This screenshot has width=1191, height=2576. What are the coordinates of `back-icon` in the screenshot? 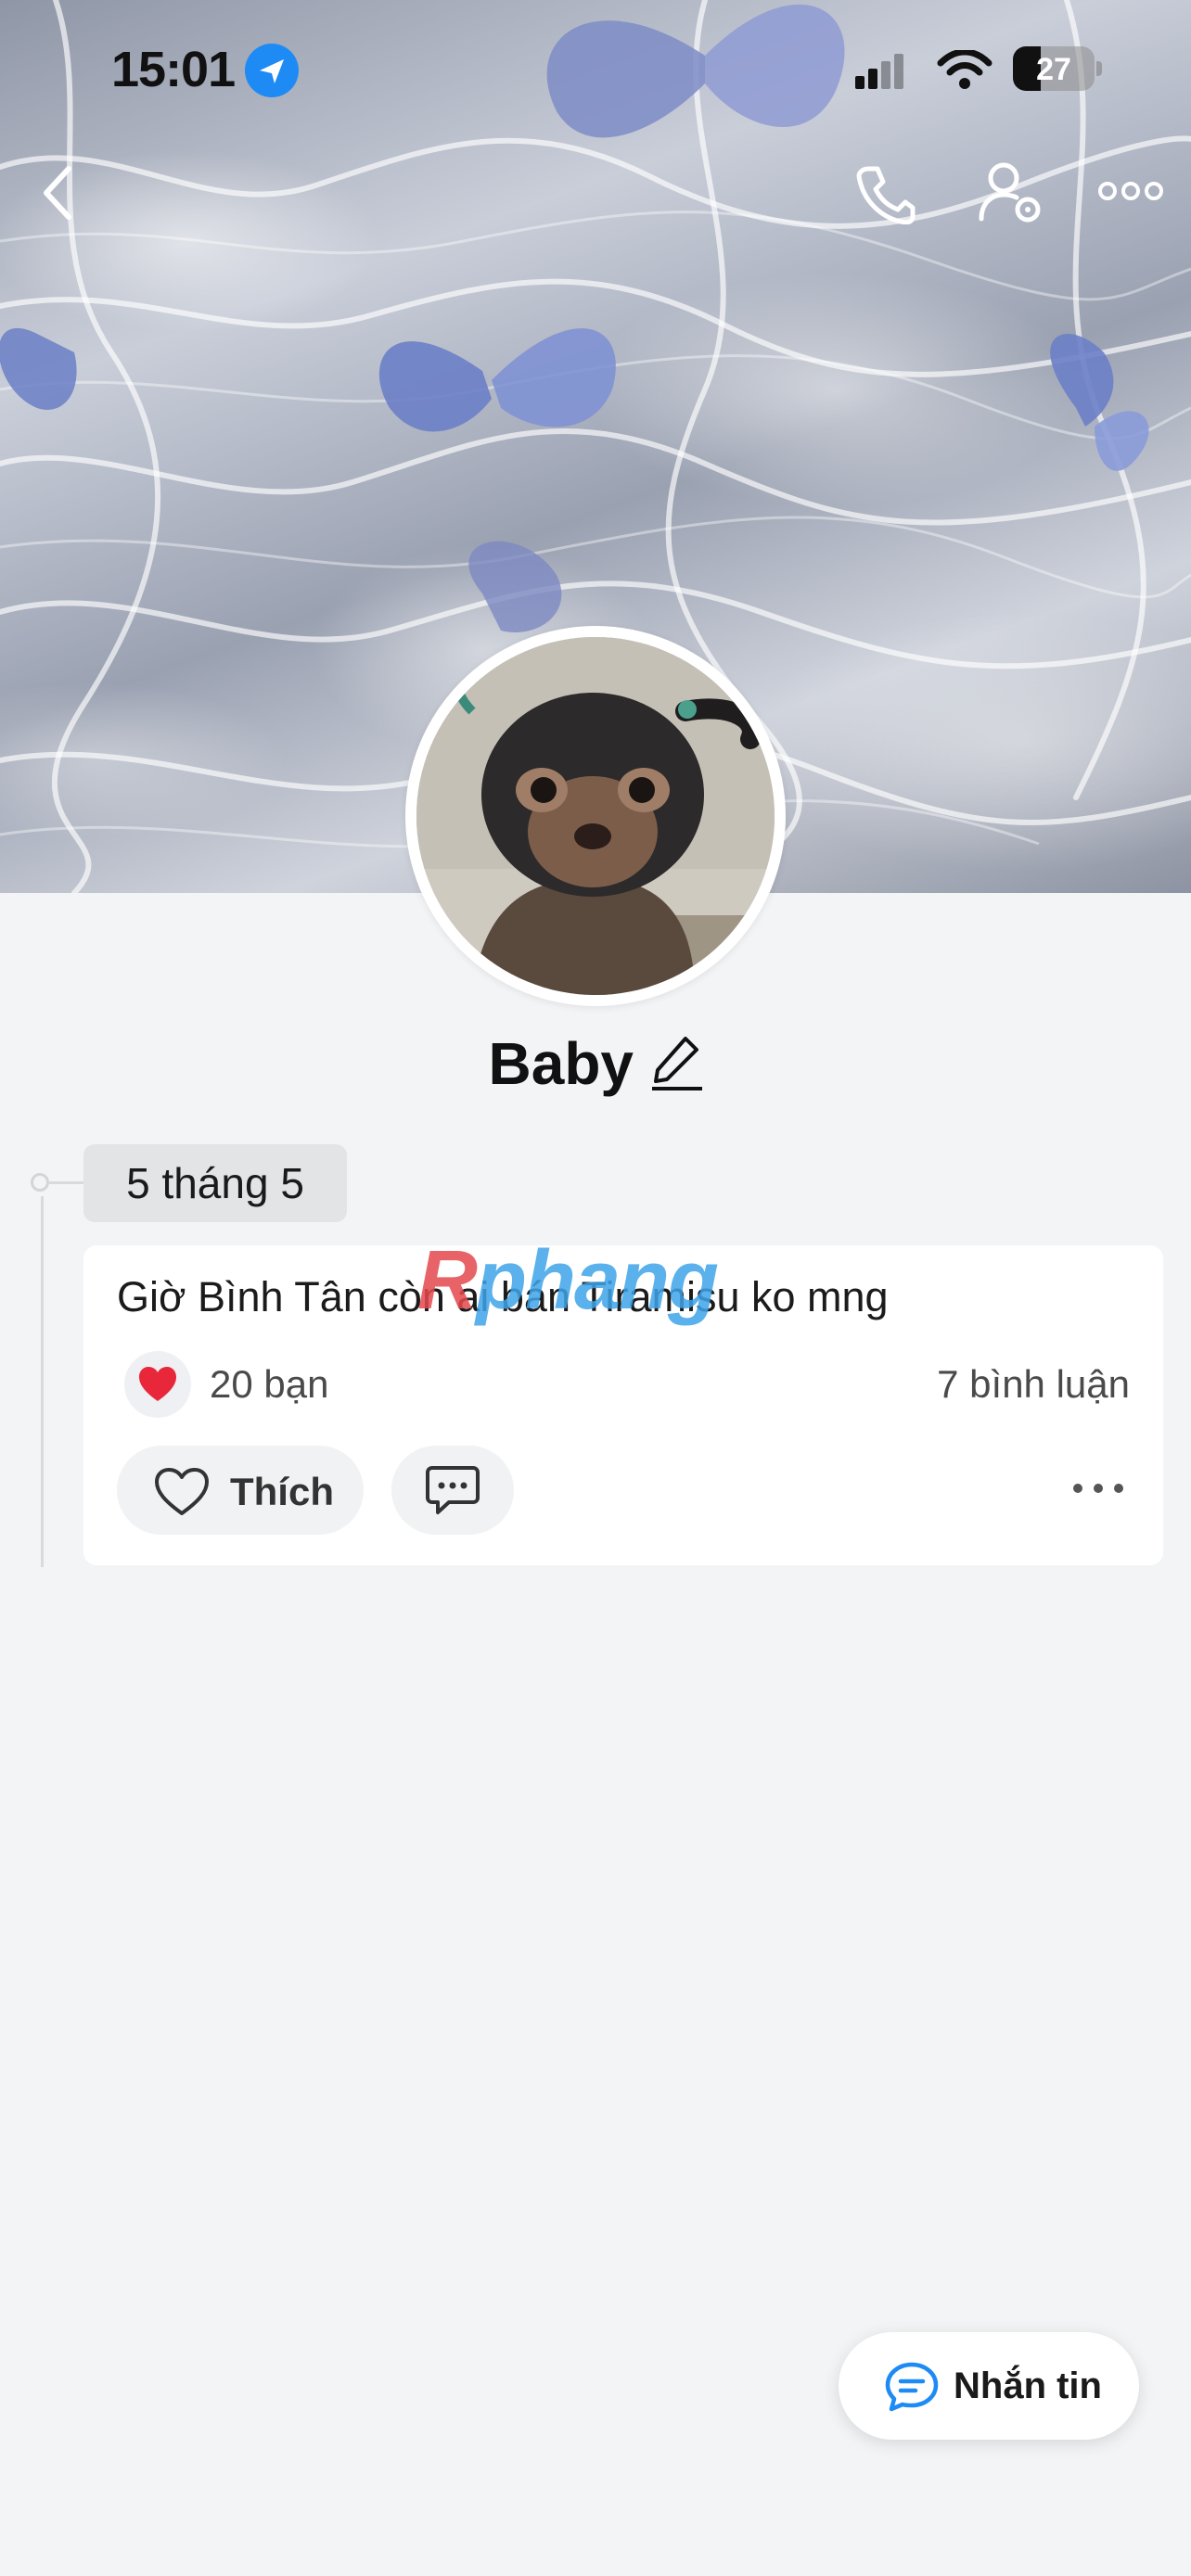 It's located at (57, 193).